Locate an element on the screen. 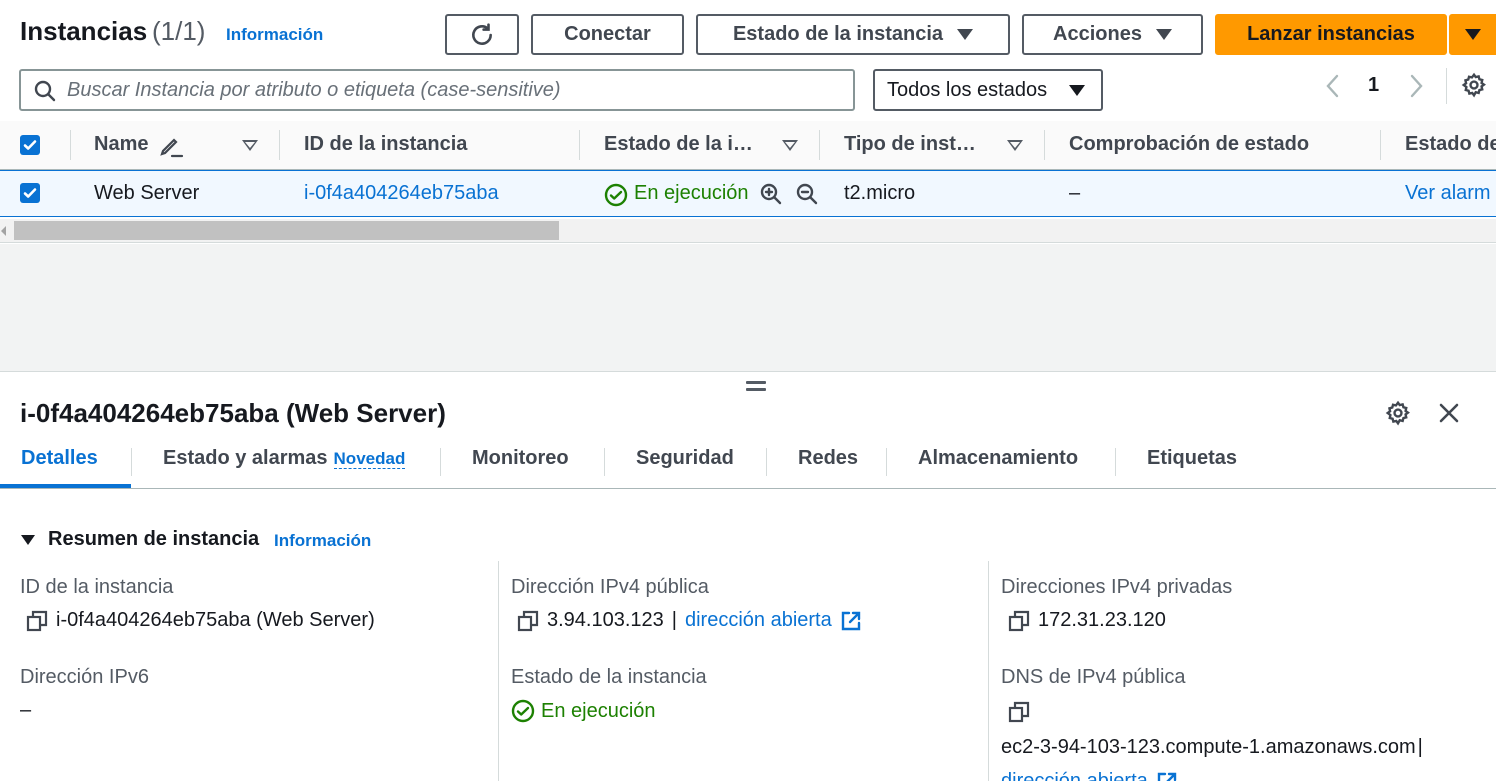 Image resolution: width=1496 pixels, height=781 pixels. close-icon is located at coordinates (1449, 413).